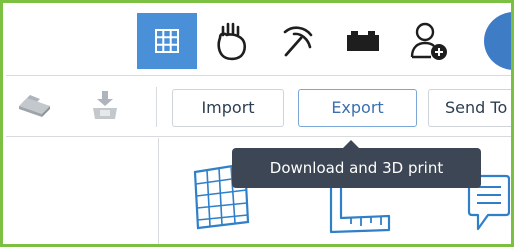 The height and width of the screenshot is (247, 514). I want to click on print-tool-button, so click(35, 107).